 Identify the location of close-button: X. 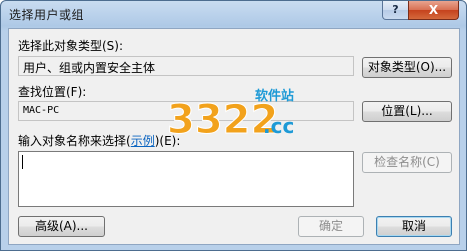
(433, 10).